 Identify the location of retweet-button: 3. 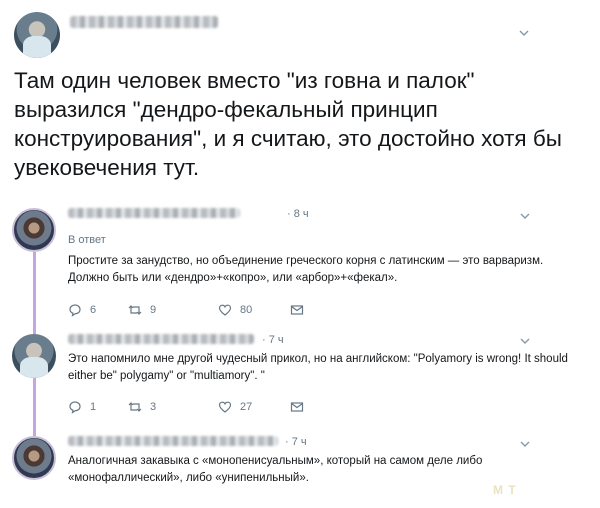
(142, 407).